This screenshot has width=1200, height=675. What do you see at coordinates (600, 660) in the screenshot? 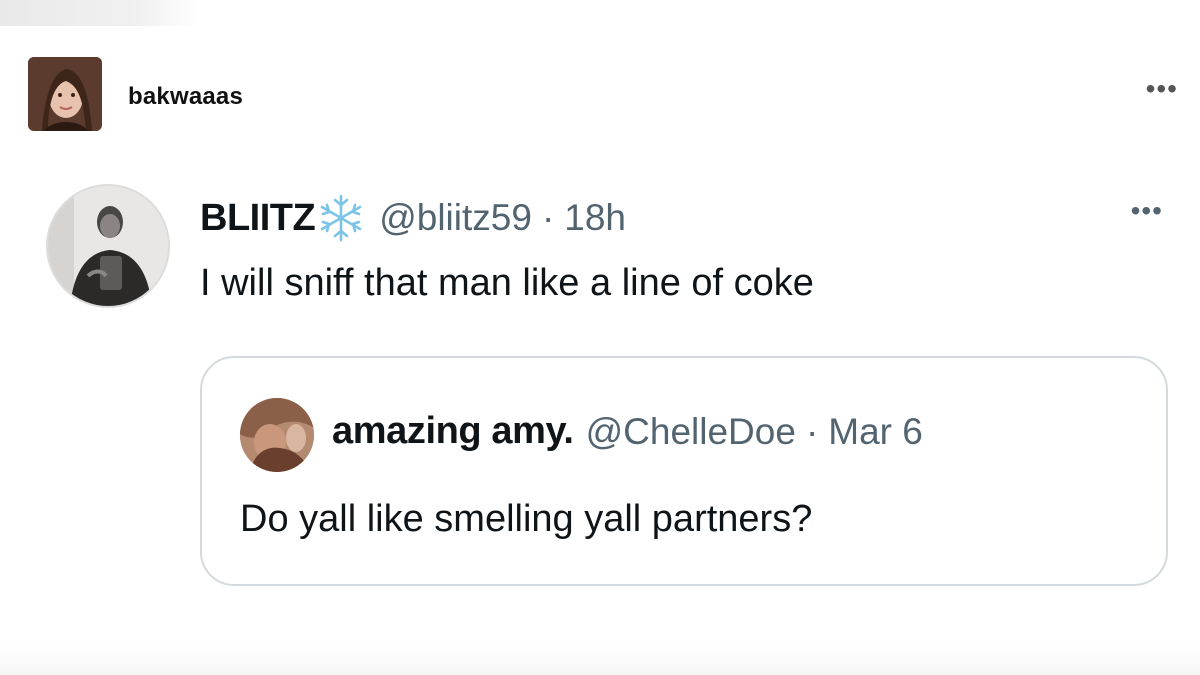
I see `bottom-fade` at bounding box center [600, 660].